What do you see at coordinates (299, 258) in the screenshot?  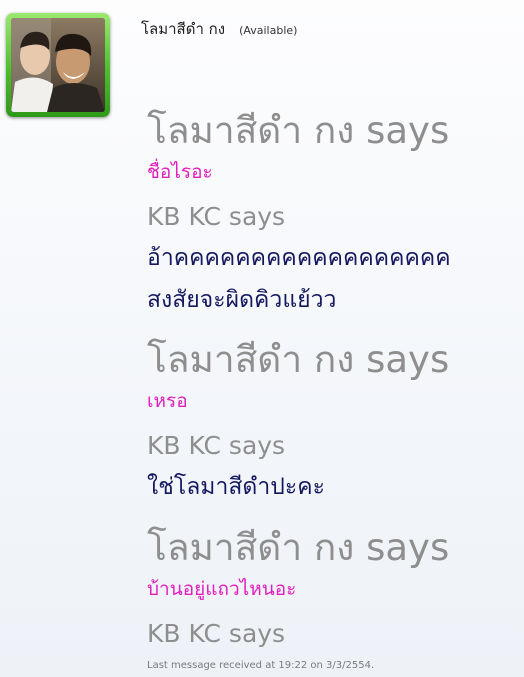 I see `message-line: อ้าคคคคคคคคคคคคคคคคคค` at bounding box center [299, 258].